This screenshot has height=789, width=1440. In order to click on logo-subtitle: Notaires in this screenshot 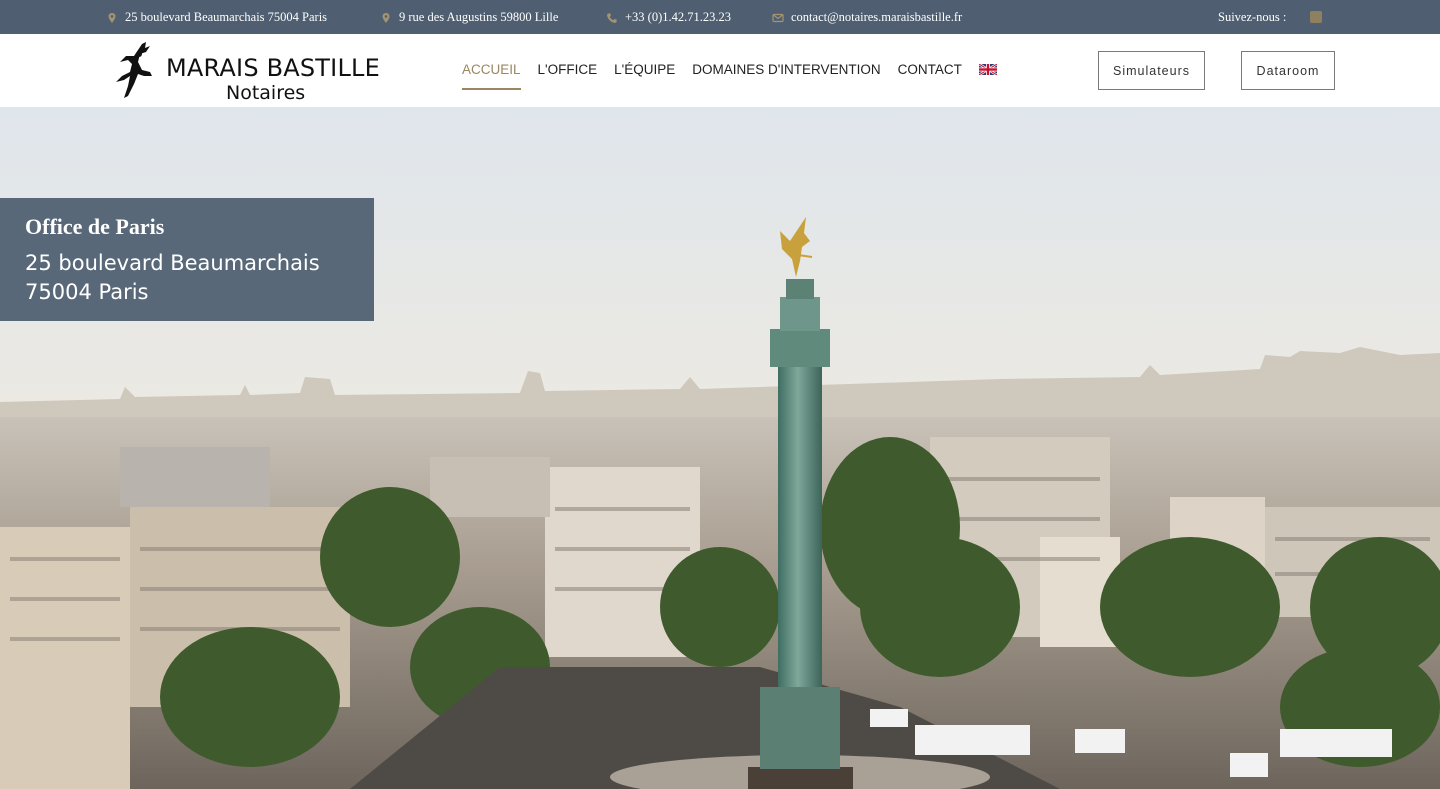, I will do `click(266, 93)`.